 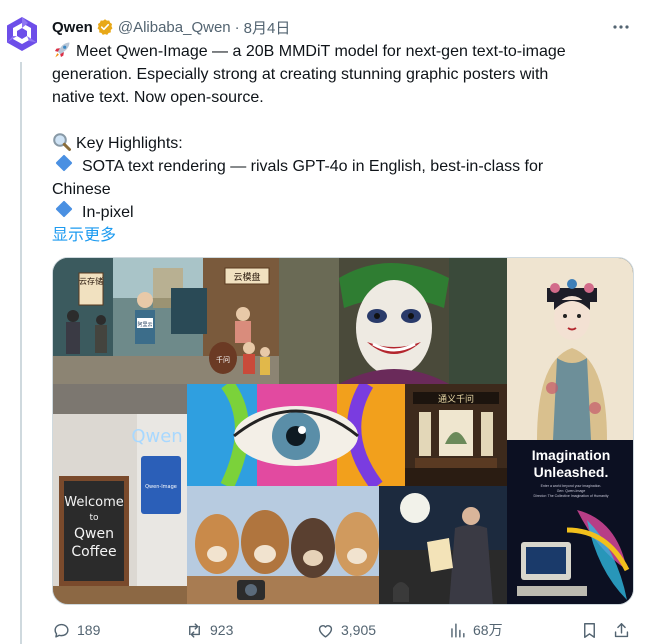 I want to click on board-line-1: Welcome, so click(x=93, y=502).